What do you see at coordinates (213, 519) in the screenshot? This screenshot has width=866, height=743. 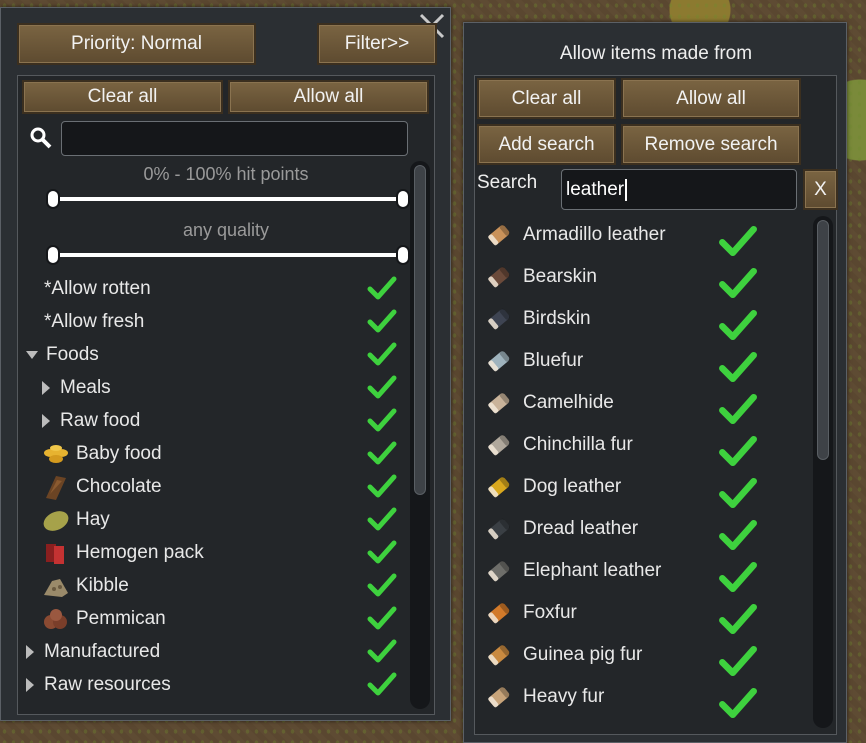 I see `category-row: Hay` at bounding box center [213, 519].